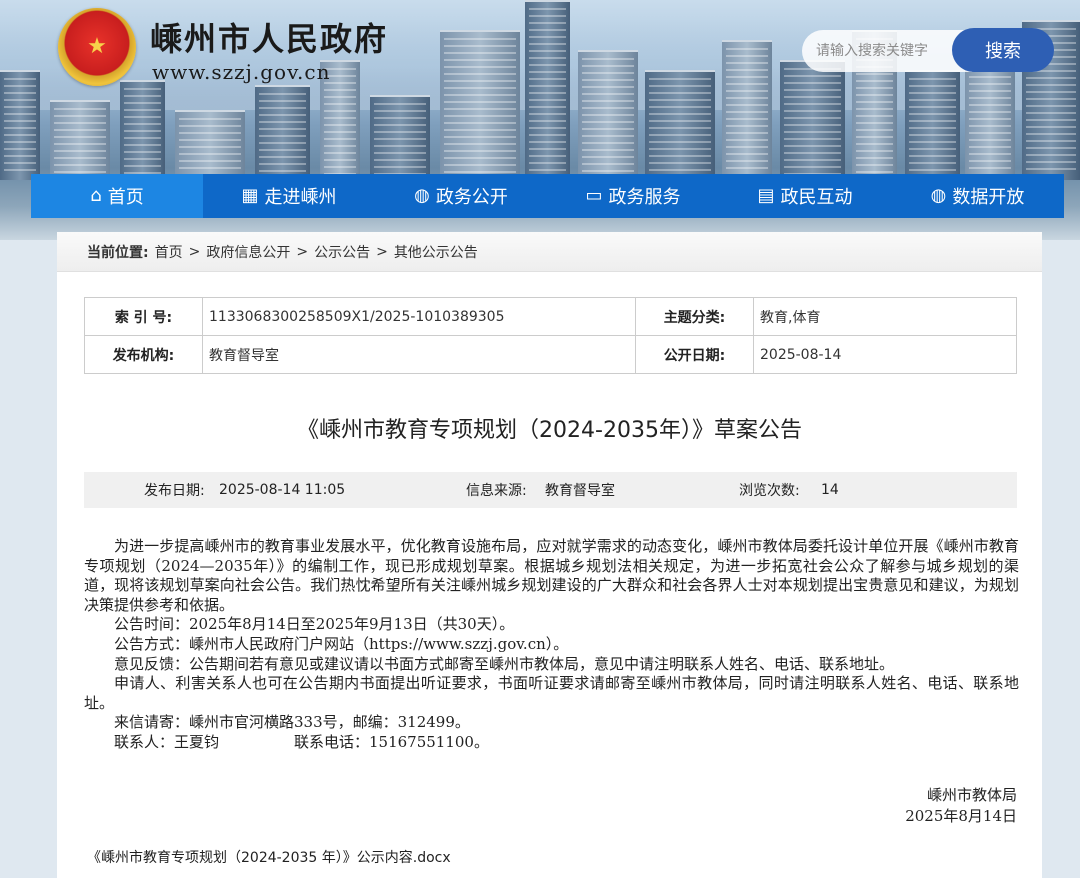 The image size is (1080, 878). What do you see at coordinates (885, 316) in the screenshot?
I see `topic-value: 教育,体育` at bounding box center [885, 316].